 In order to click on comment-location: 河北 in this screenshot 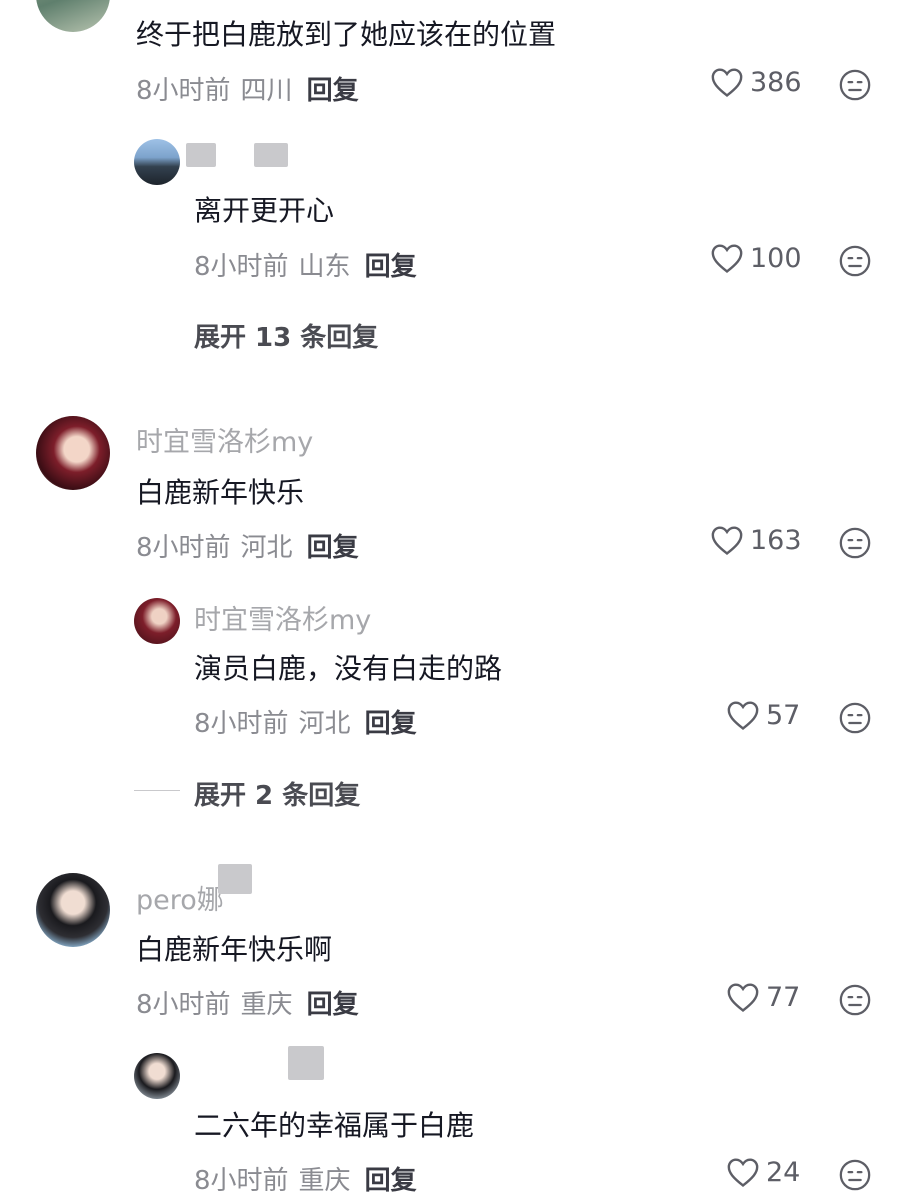, I will do `click(266, 548)`.